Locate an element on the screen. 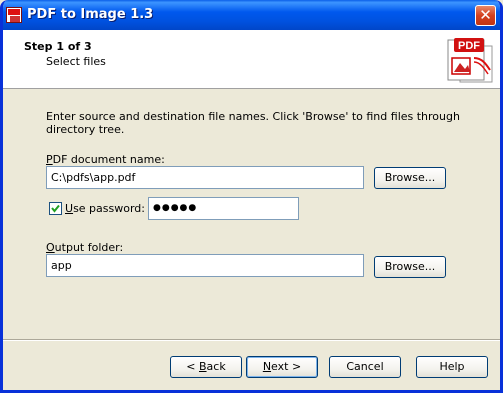 This screenshot has width=503, height=393. output-folder-label: Output folder: is located at coordinates (85, 247).